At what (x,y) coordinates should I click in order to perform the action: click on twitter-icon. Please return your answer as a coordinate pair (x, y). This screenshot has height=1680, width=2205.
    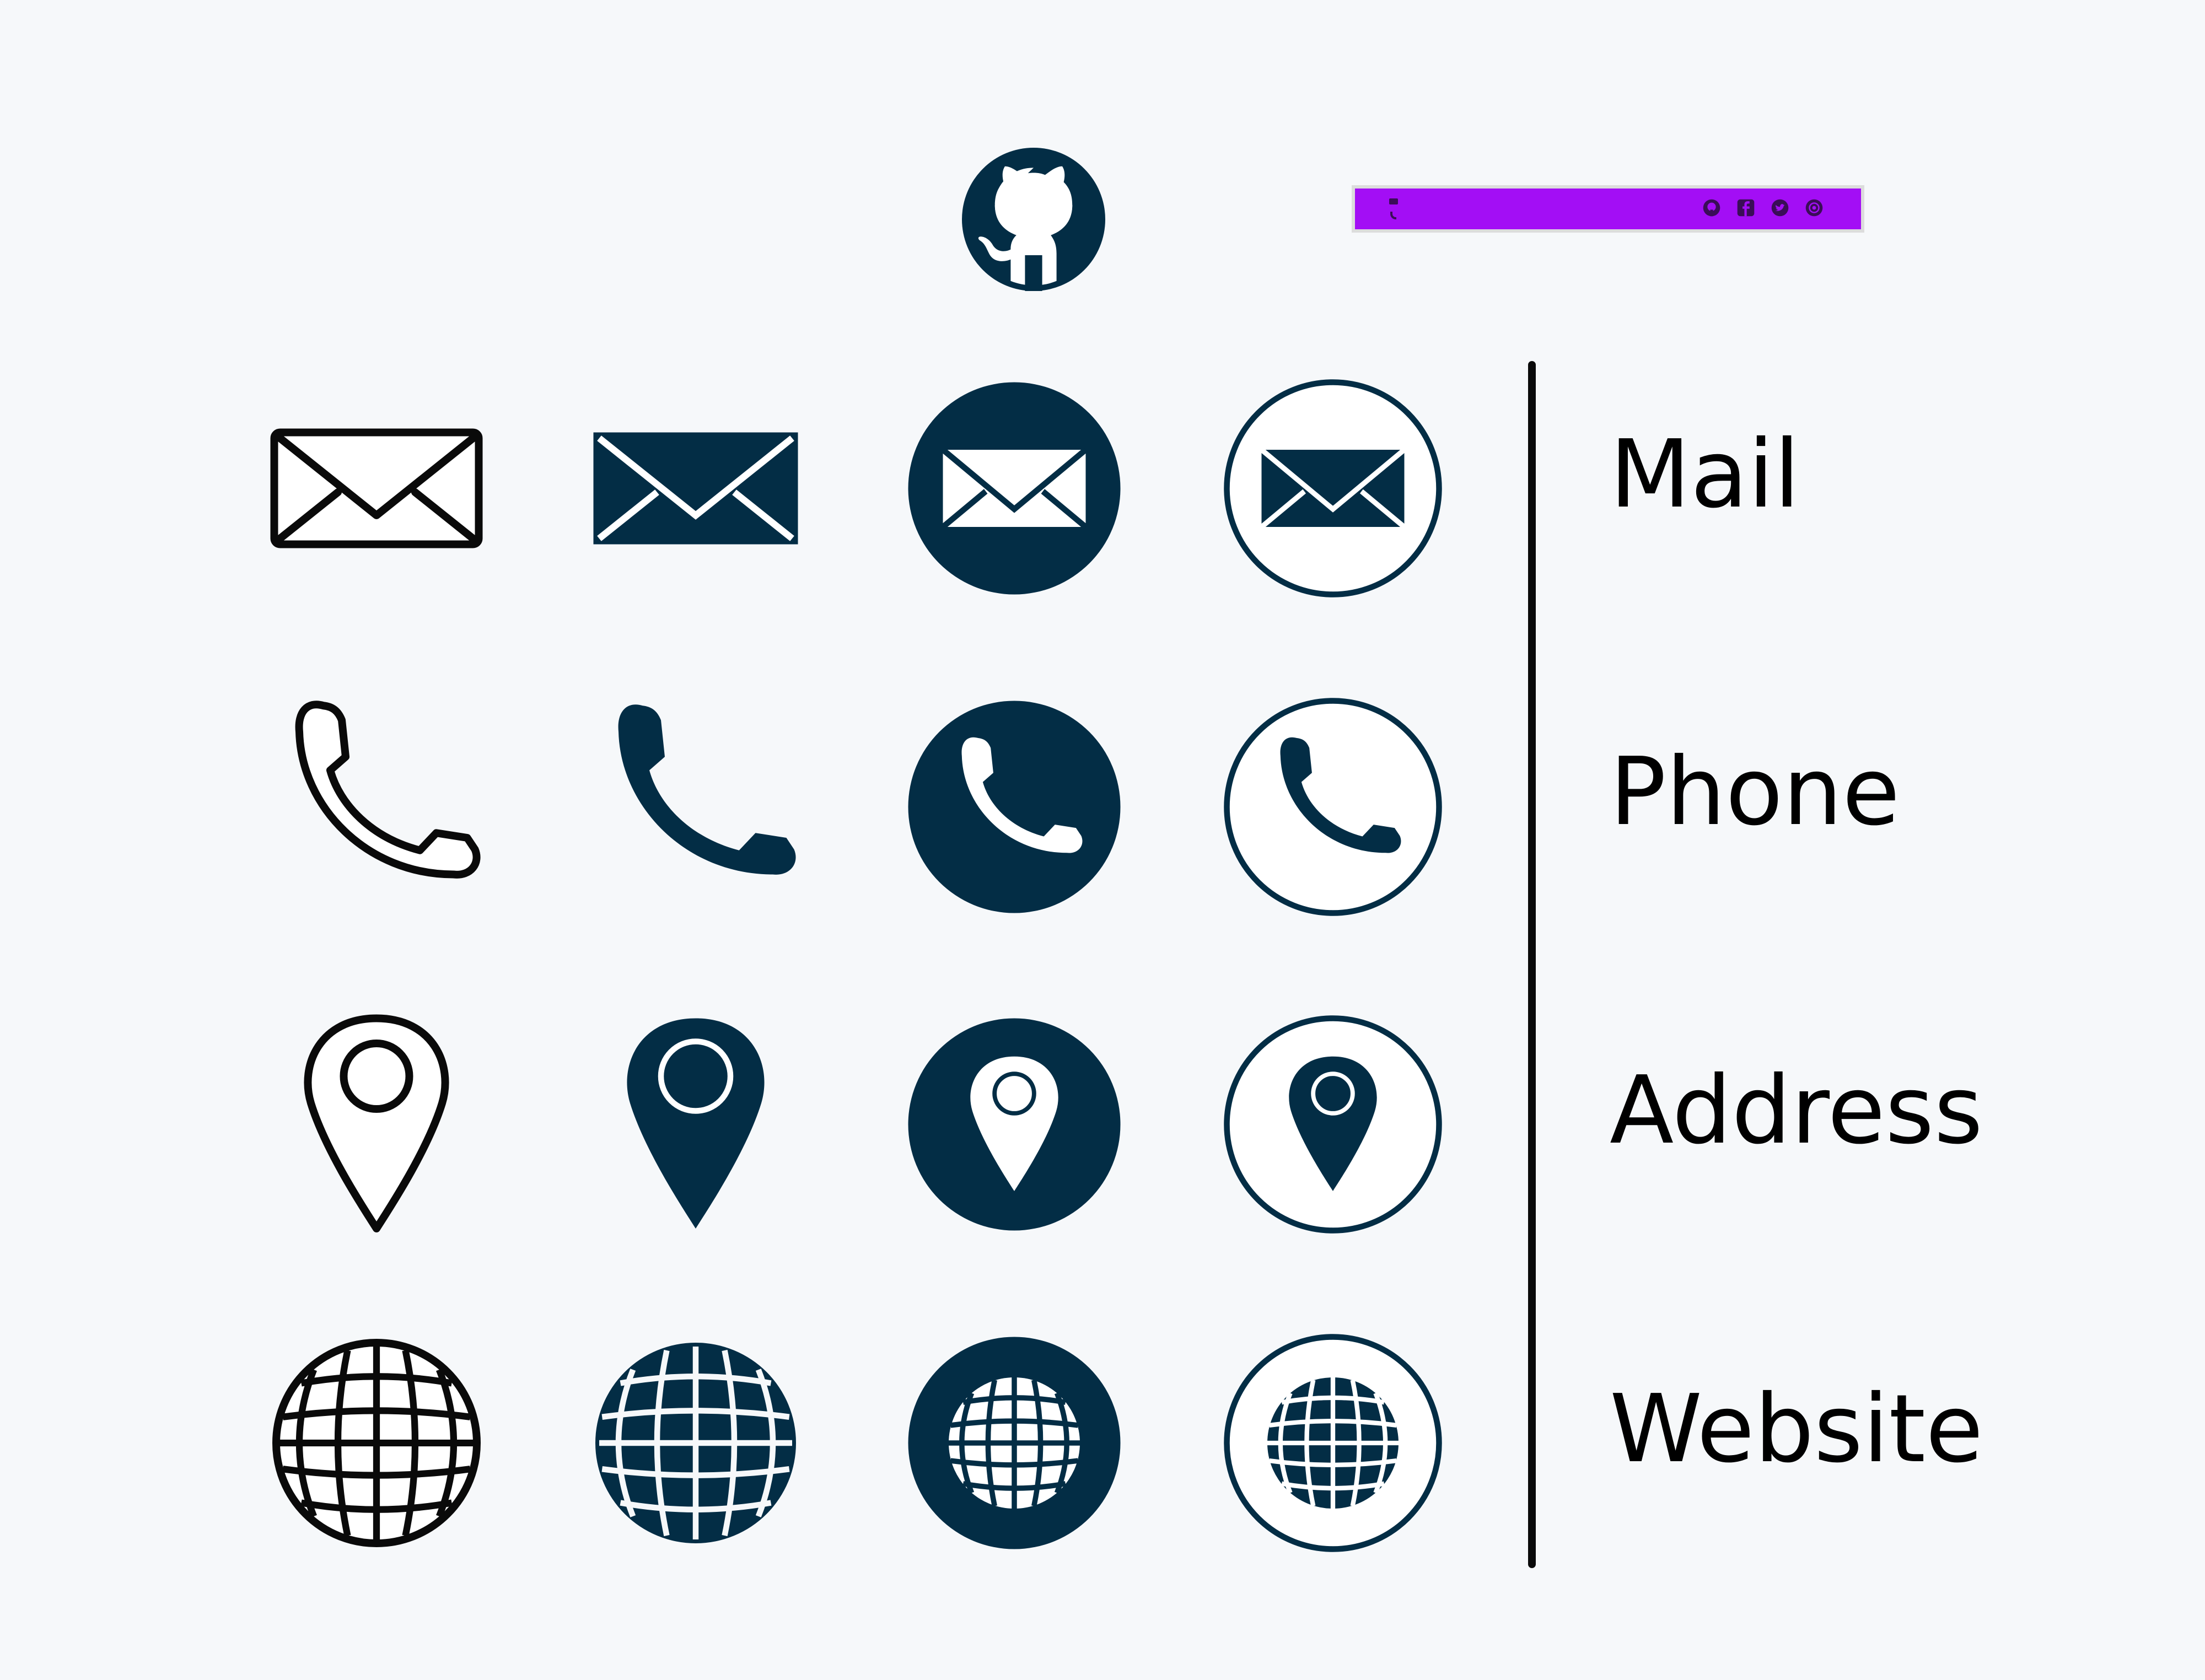
    Looking at the image, I should click on (1780, 207).